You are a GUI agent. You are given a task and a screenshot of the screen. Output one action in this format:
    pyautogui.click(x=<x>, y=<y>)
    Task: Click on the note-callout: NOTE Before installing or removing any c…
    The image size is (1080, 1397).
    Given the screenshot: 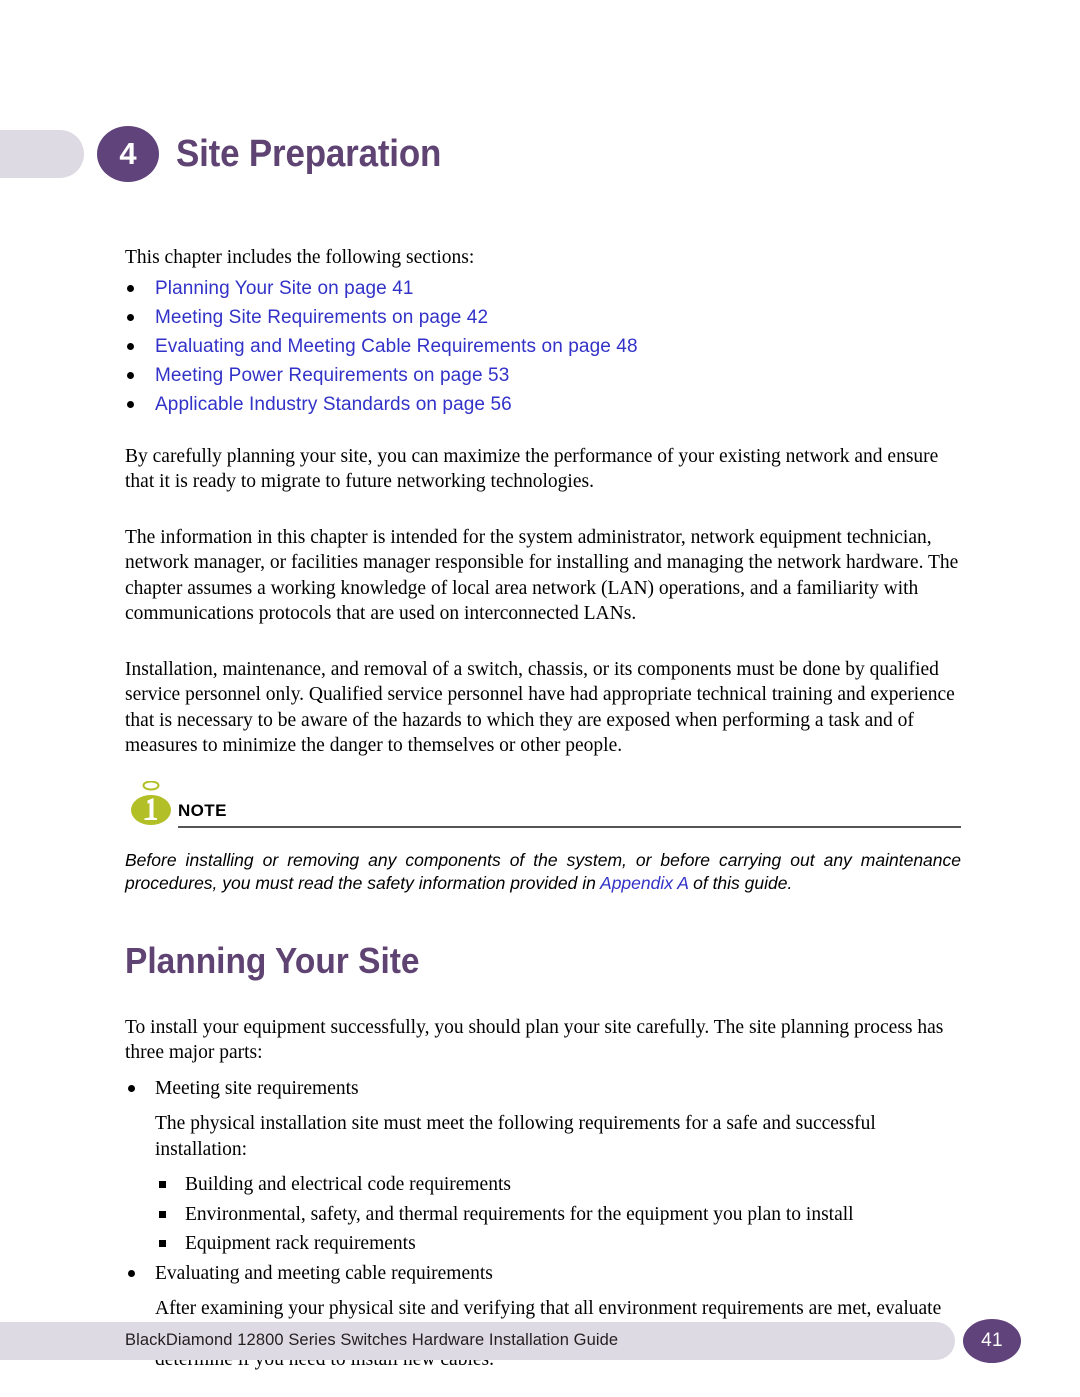 What is the action you would take?
    pyautogui.click(x=543, y=837)
    